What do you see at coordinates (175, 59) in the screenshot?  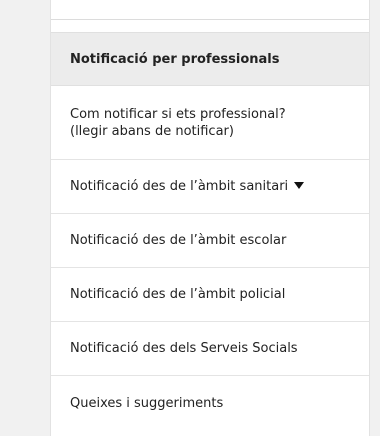 I see `section-title: Notificació per professionals` at bounding box center [175, 59].